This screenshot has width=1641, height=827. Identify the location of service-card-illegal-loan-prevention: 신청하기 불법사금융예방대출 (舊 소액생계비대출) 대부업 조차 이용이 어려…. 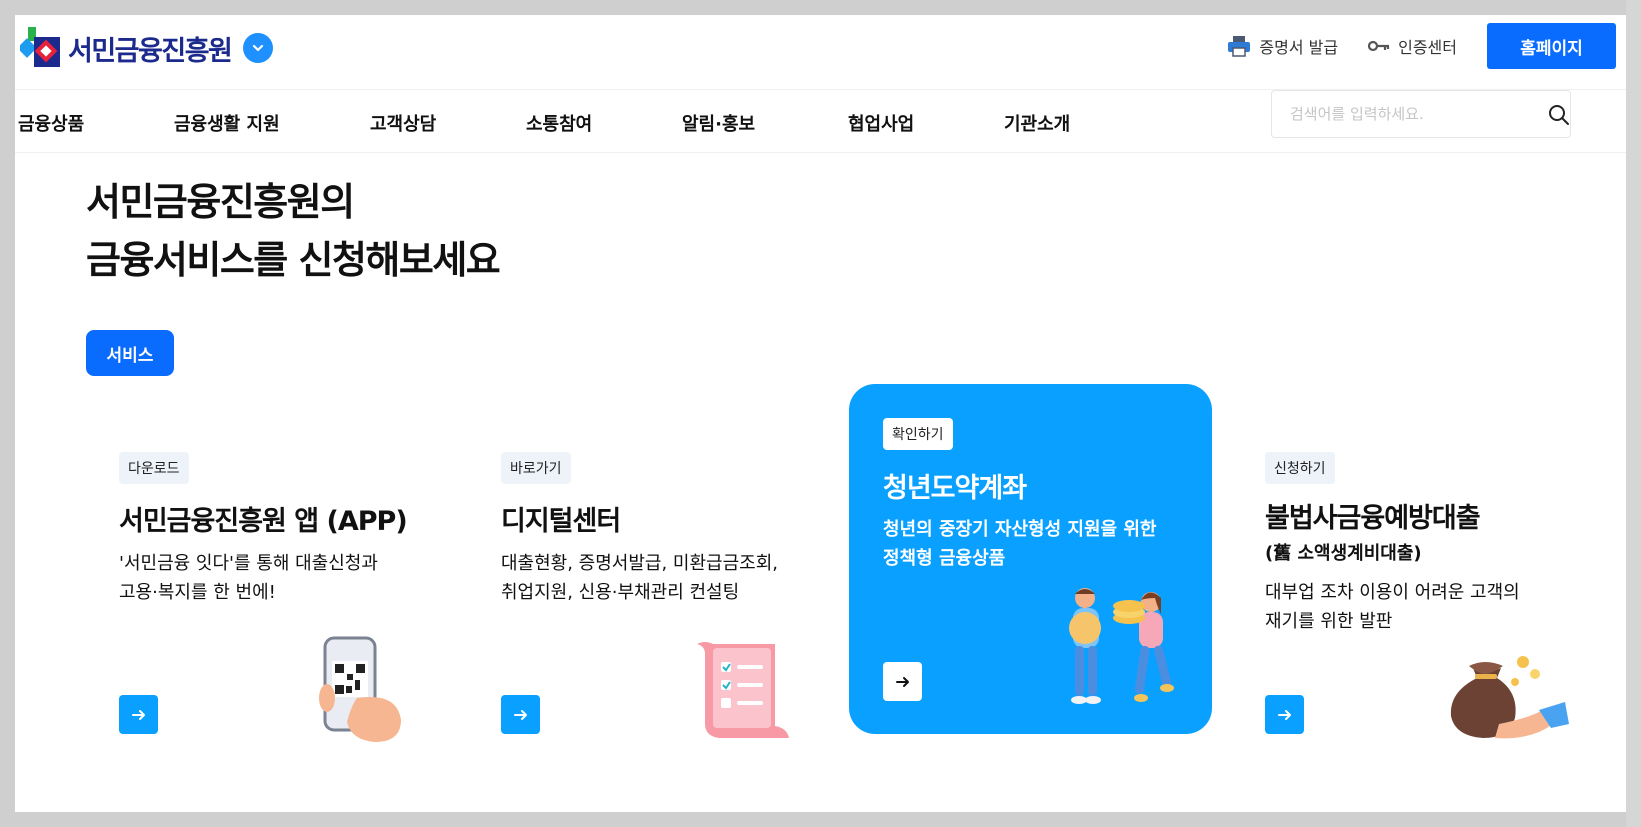
(1428, 561).